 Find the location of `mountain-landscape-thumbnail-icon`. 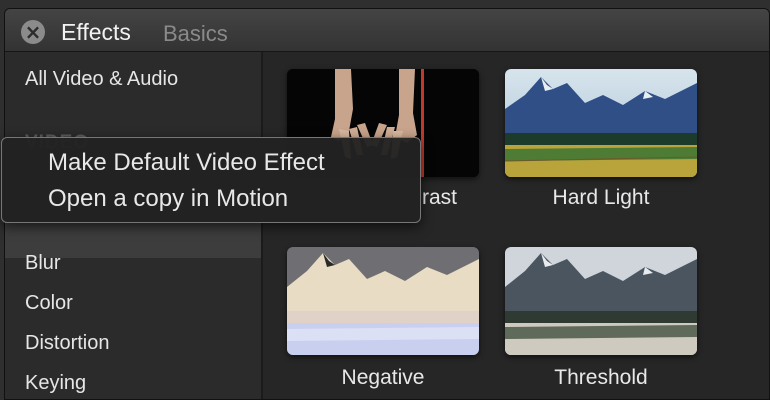

mountain-landscape-thumbnail-icon is located at coordinates (601, 123).